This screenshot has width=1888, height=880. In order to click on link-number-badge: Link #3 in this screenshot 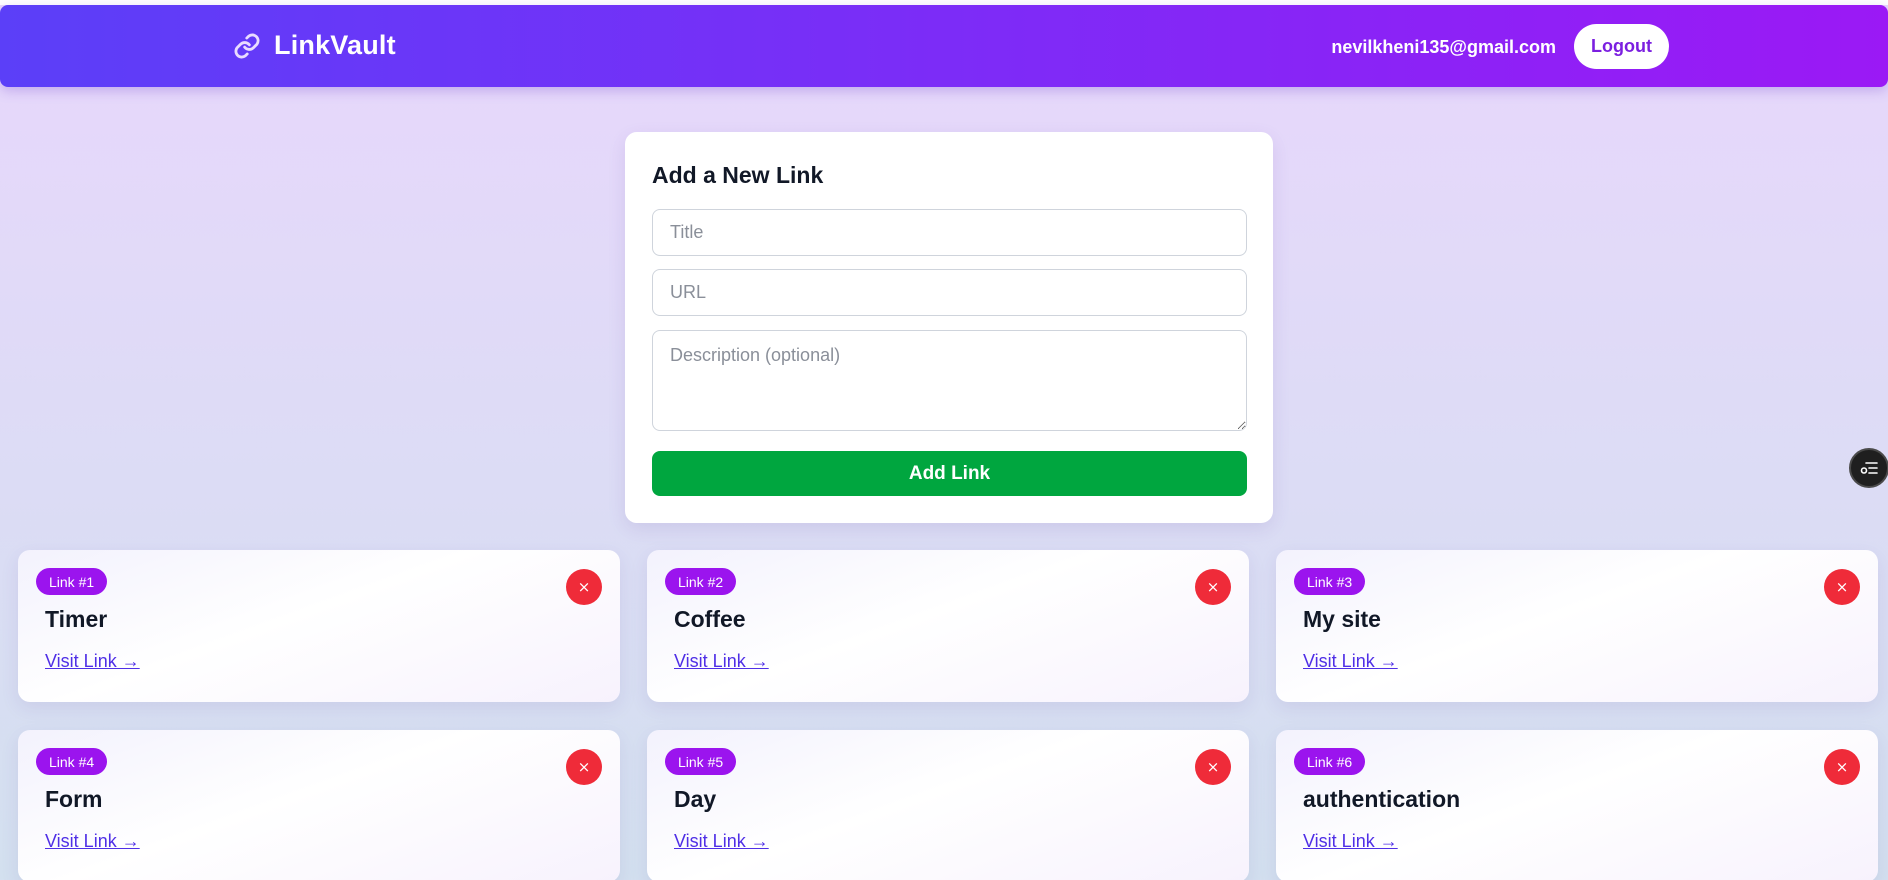, I will do `click(1330, 581)`.